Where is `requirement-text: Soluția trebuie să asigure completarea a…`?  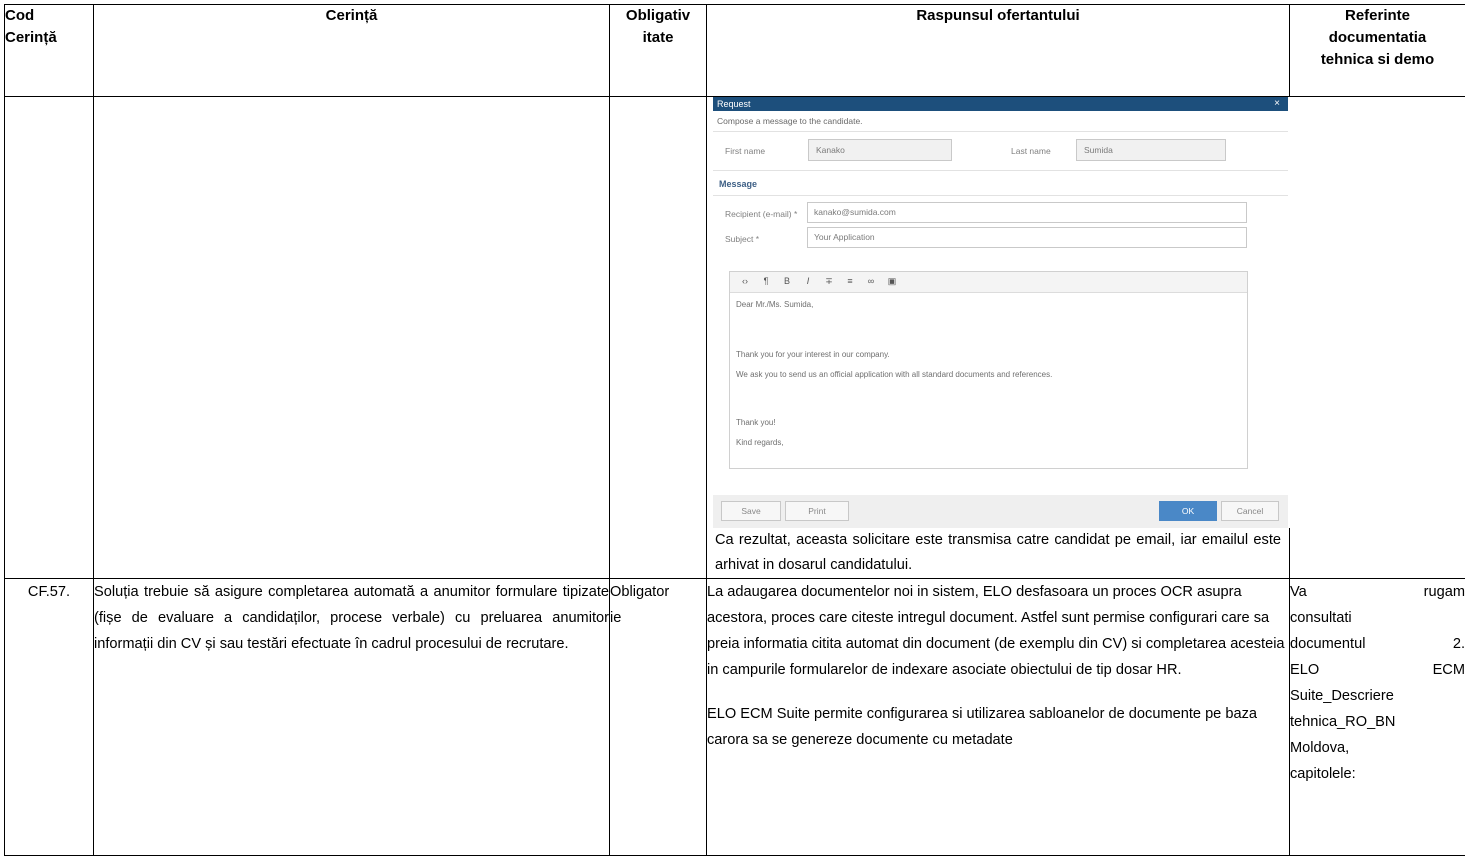
requirement-text: Soluția trebuie să asigure completarea a… is located at coordinates (352, 717).